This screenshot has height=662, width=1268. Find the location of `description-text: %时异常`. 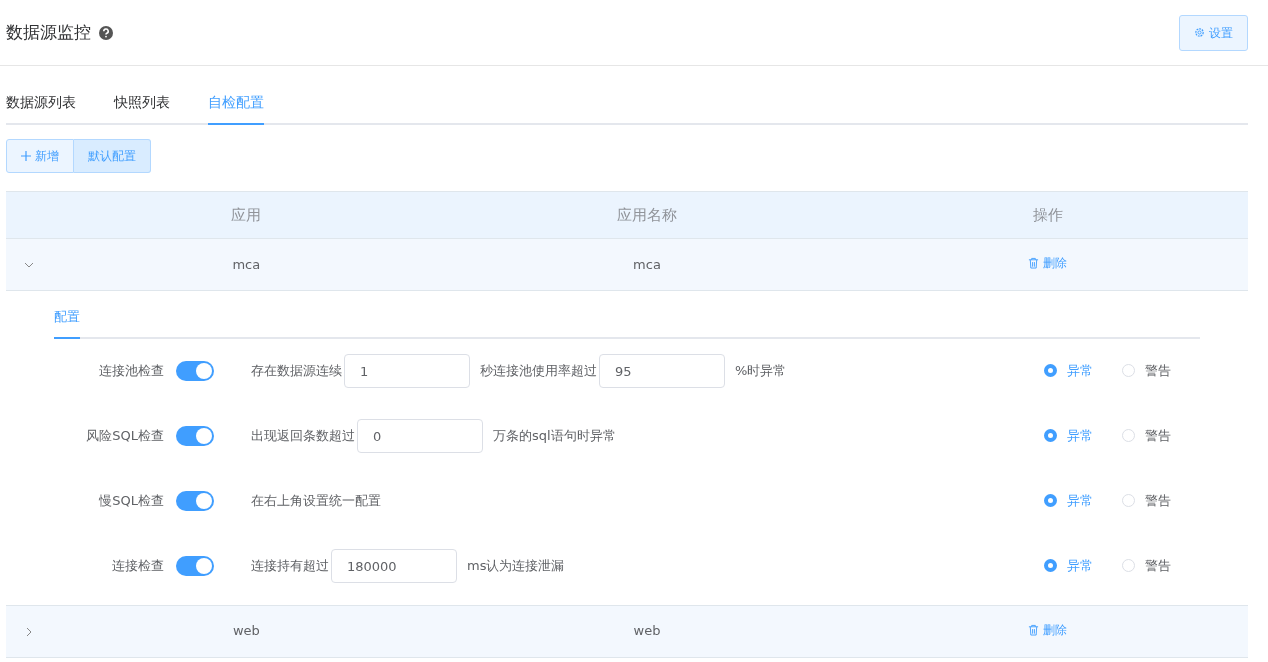

description-text: %时异常 is located at coordinates (761, 371).